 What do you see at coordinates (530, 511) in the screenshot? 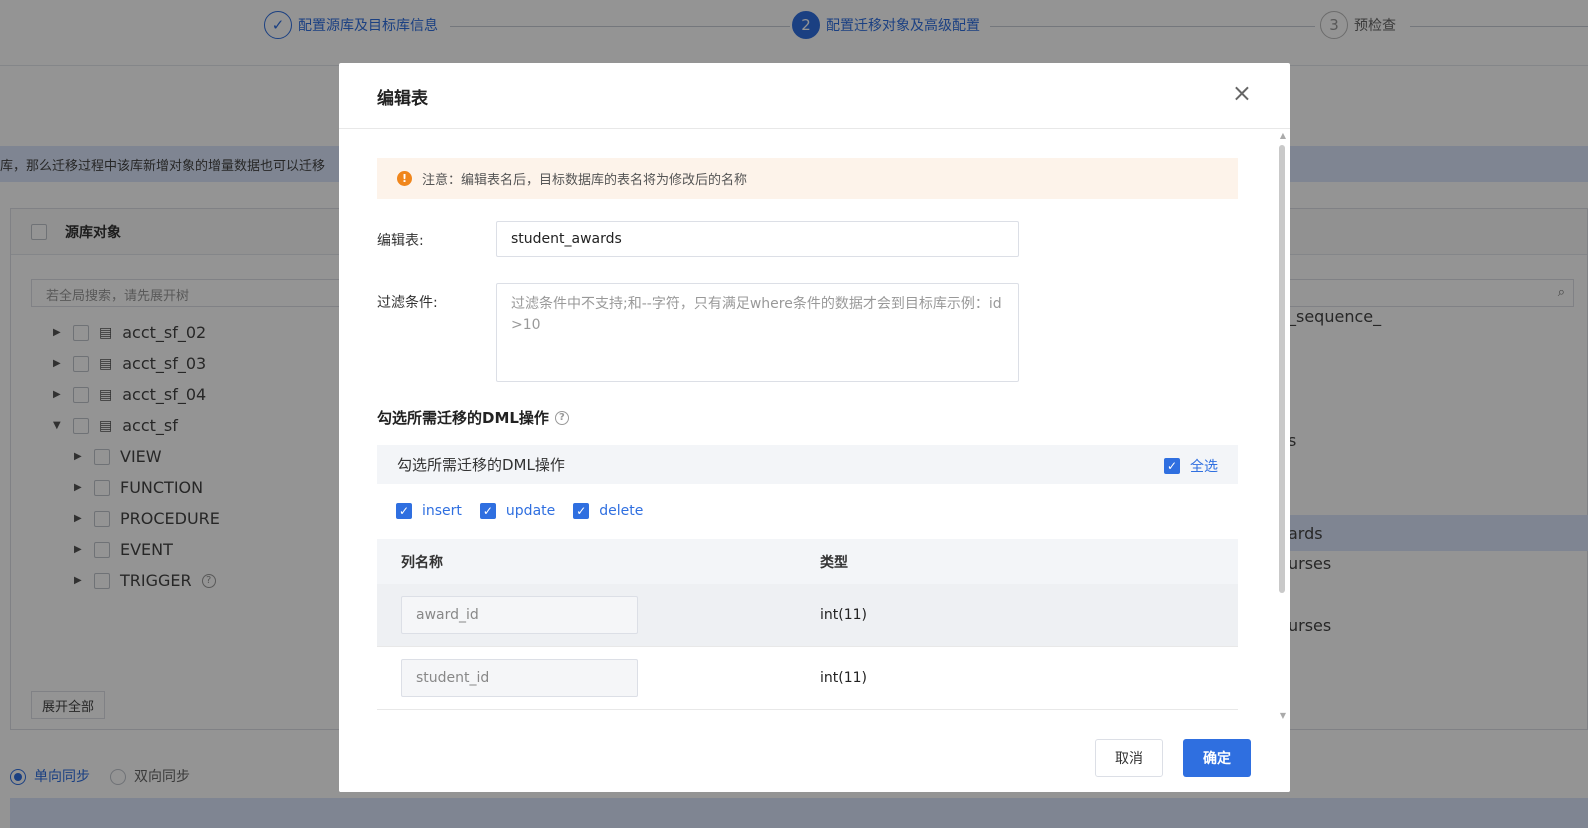
I see `op-label: update` at bounding box center [530, 511].